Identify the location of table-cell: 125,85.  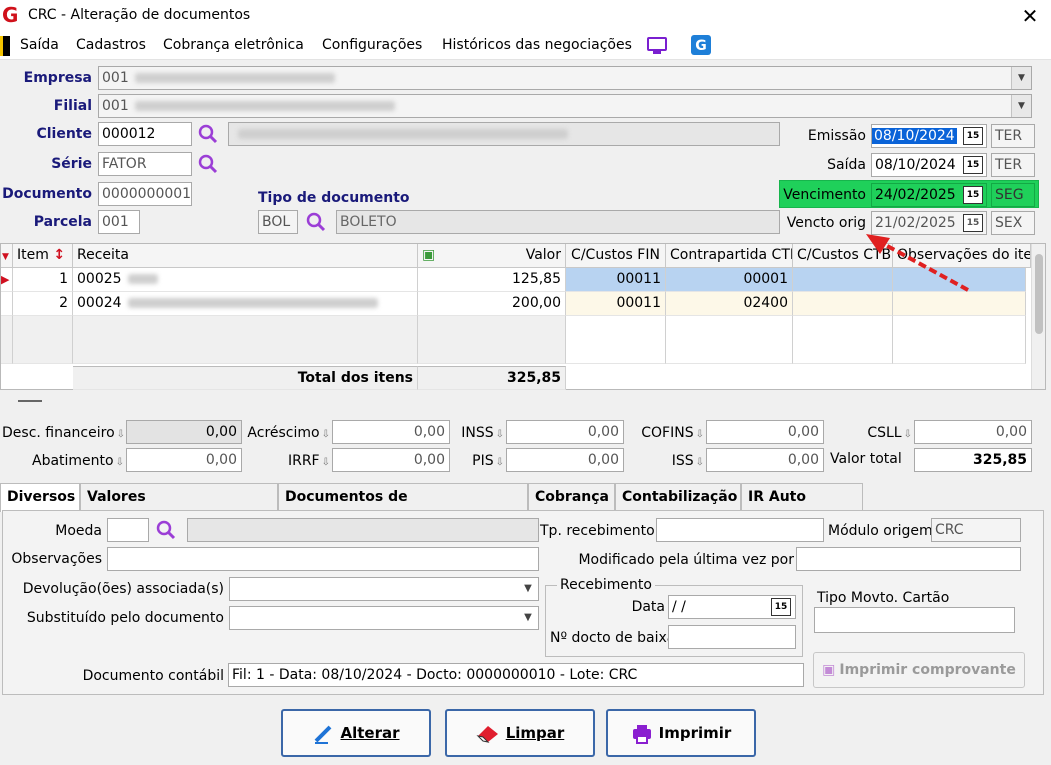
(492, 280).